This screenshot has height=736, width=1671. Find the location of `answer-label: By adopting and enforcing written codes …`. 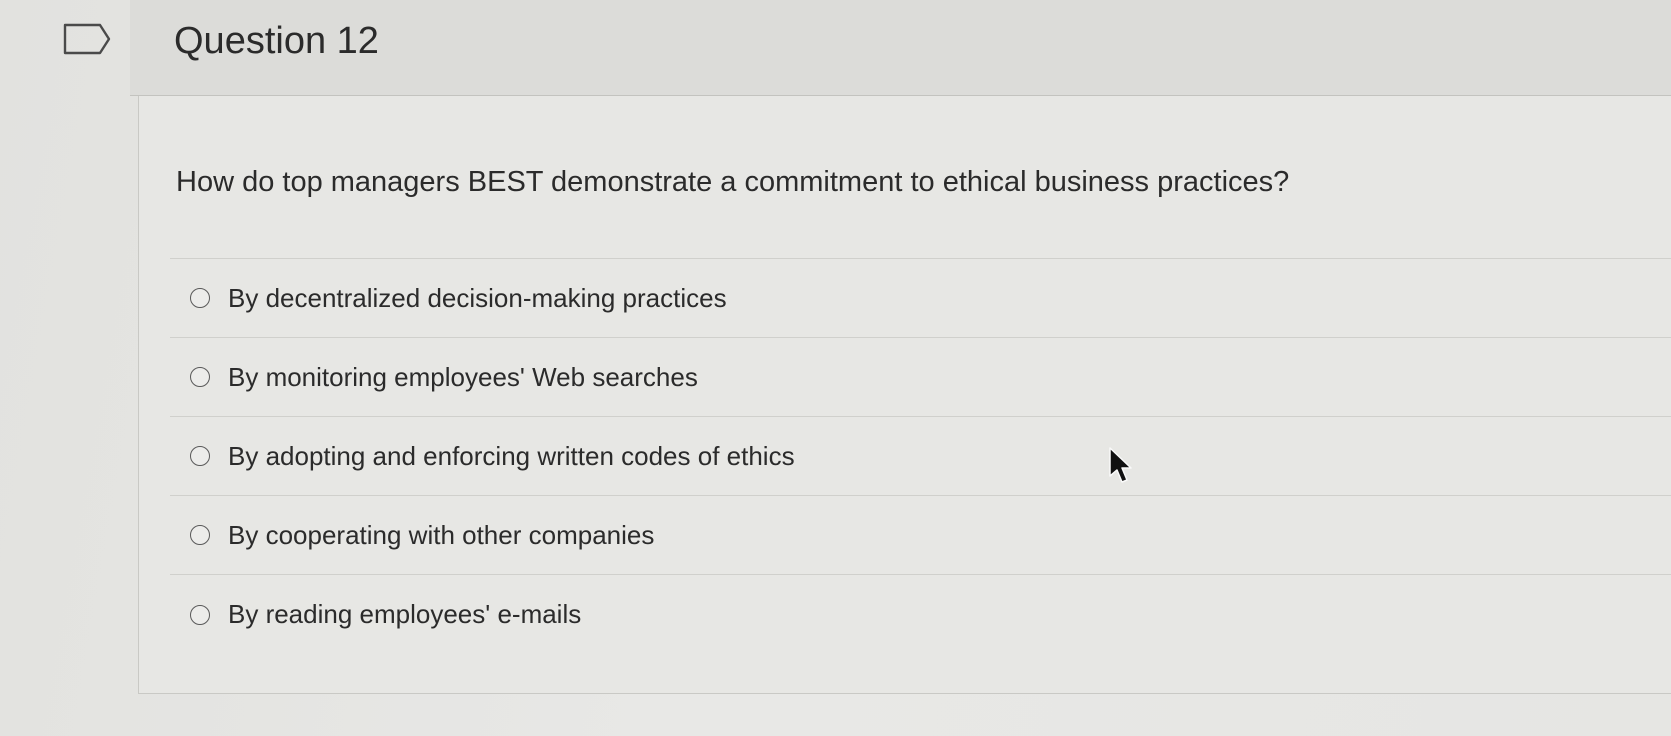

answer-label: By adopting and enforcing written codes … is located at coordinates (511, 455).